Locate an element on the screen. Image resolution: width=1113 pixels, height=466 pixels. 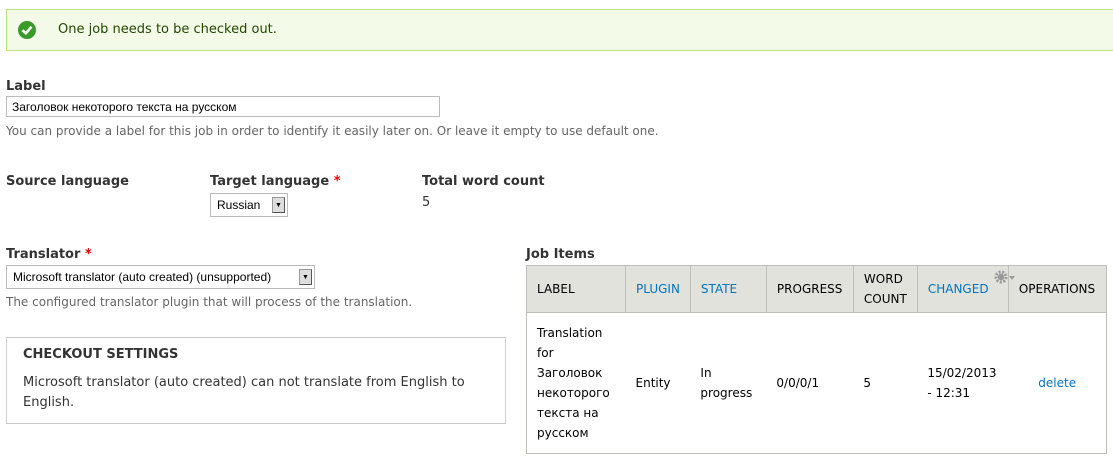
target-language-label: Target language * is located at coordinates (275, 181).